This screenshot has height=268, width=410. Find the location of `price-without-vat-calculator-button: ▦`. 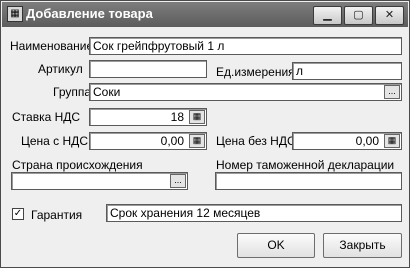

price-without-vat-calculator-button: ▦ is located at coordinates (392, 141).